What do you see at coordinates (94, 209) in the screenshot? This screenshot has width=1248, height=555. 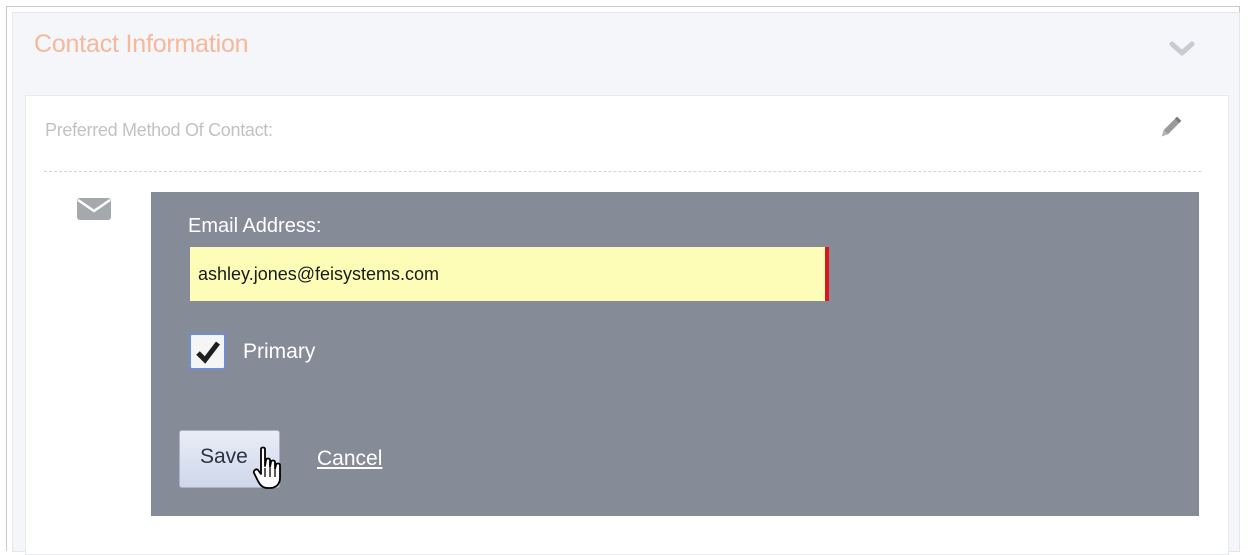 I see `envelope-icon` at bounding box center [94, 209].